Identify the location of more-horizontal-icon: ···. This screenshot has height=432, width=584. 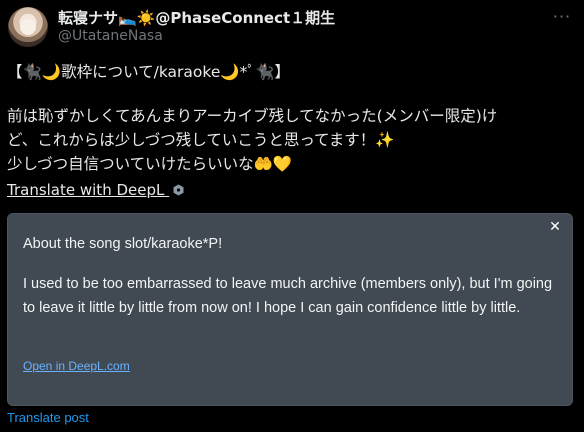
(562, 16).